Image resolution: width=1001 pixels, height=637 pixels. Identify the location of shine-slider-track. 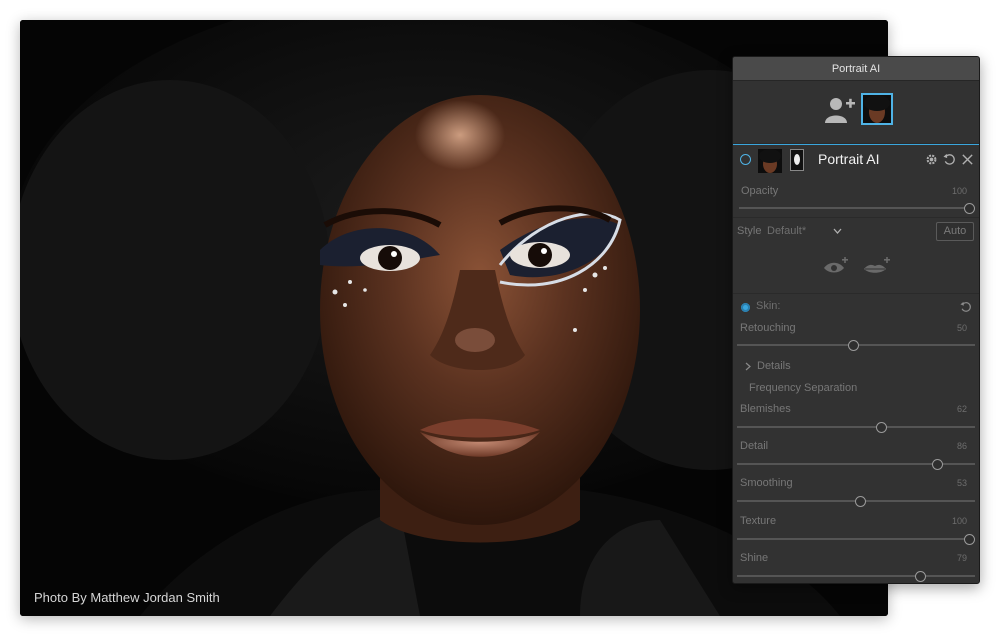
(856, 576).